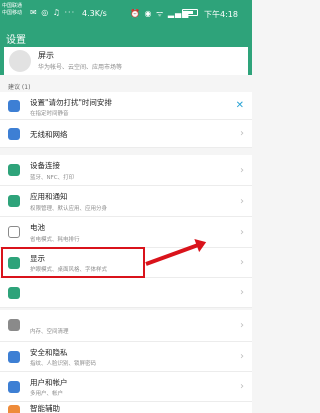  I want to click on settings-item-storage: 内存、空间清理 ›, so click(126, 326).